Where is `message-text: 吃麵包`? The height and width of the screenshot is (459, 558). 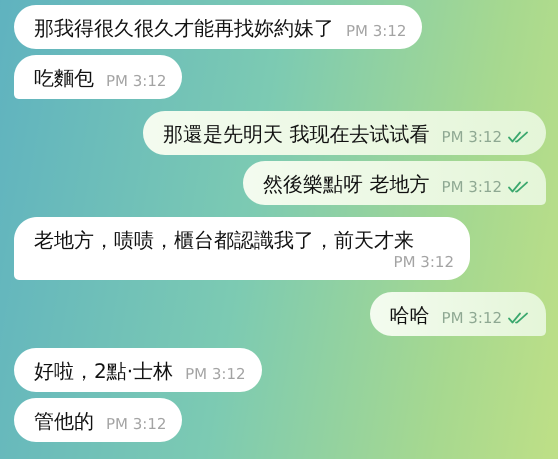
message-text: 吃麵包 is located at coordinates (64, 78).